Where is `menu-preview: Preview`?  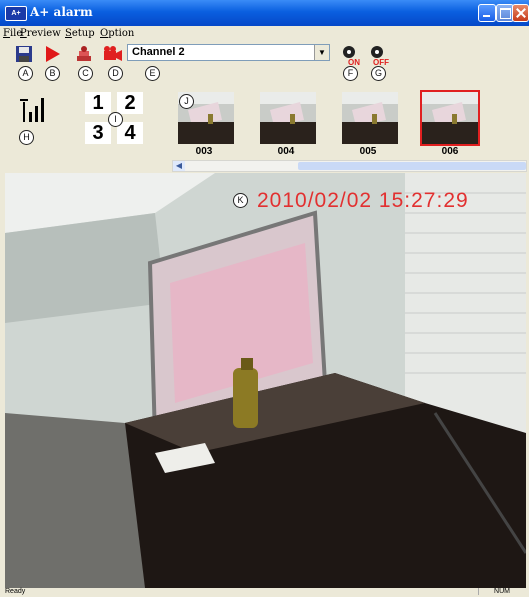 menu-preview: Preview is located at coordinates (40, 33).